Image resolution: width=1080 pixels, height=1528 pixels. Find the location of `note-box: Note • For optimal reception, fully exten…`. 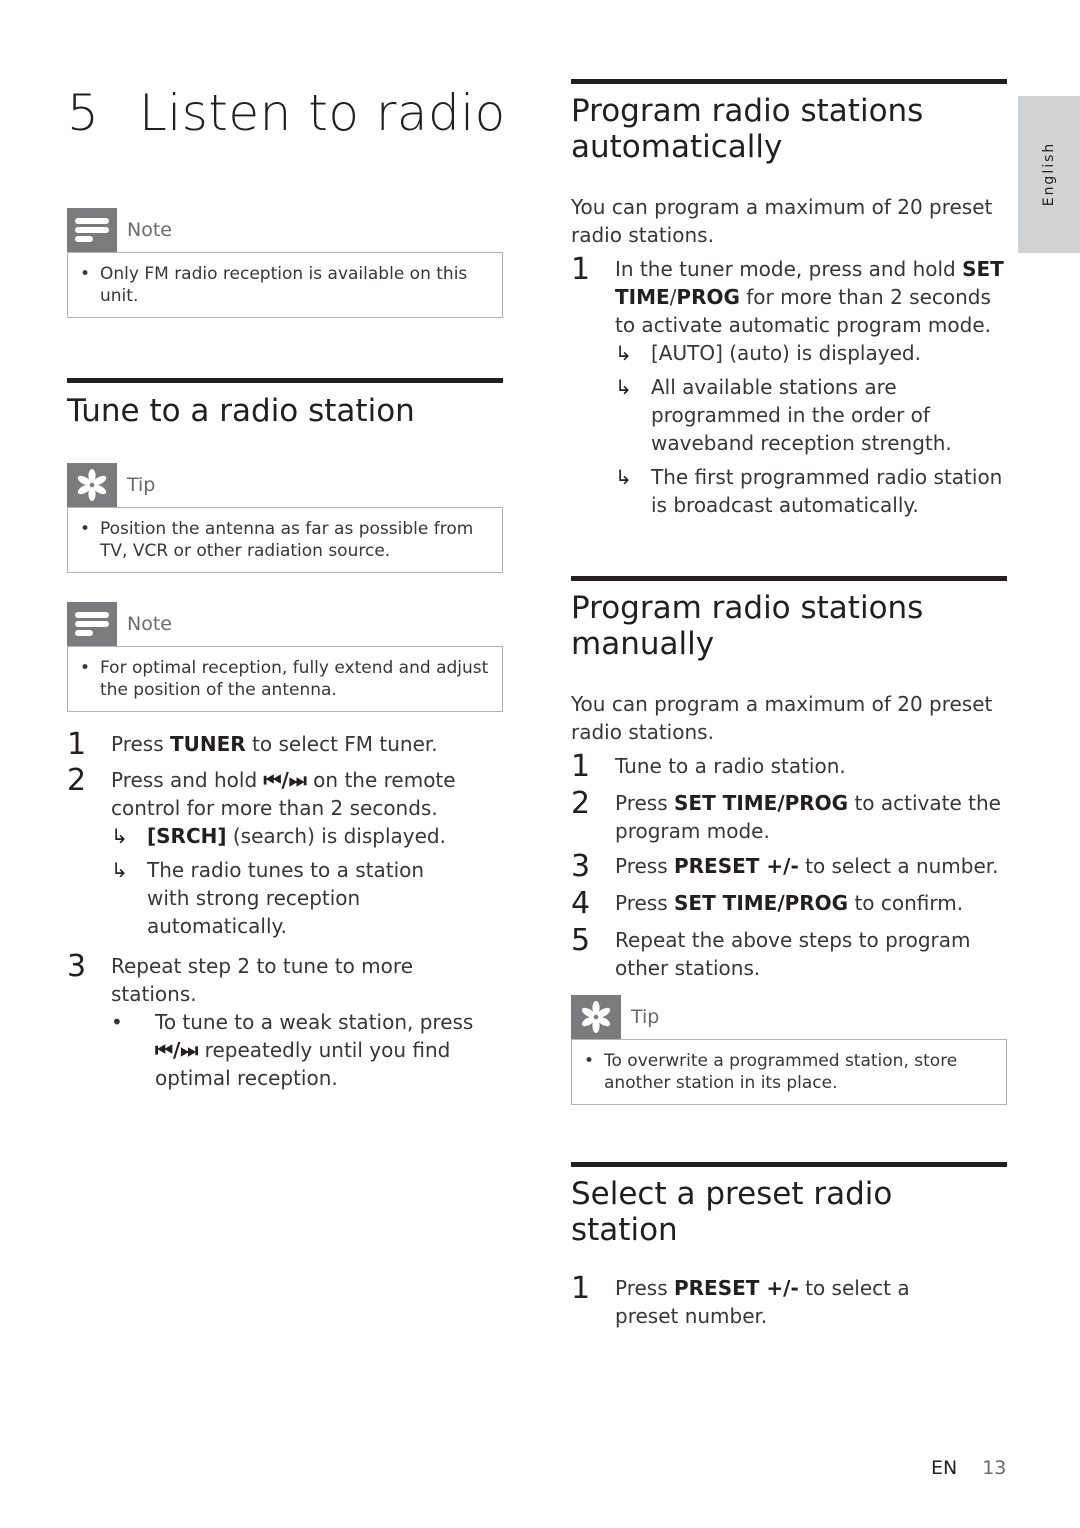

note-box: Note • For optimal reception, fully exten… is located at coordinates (285, 657).